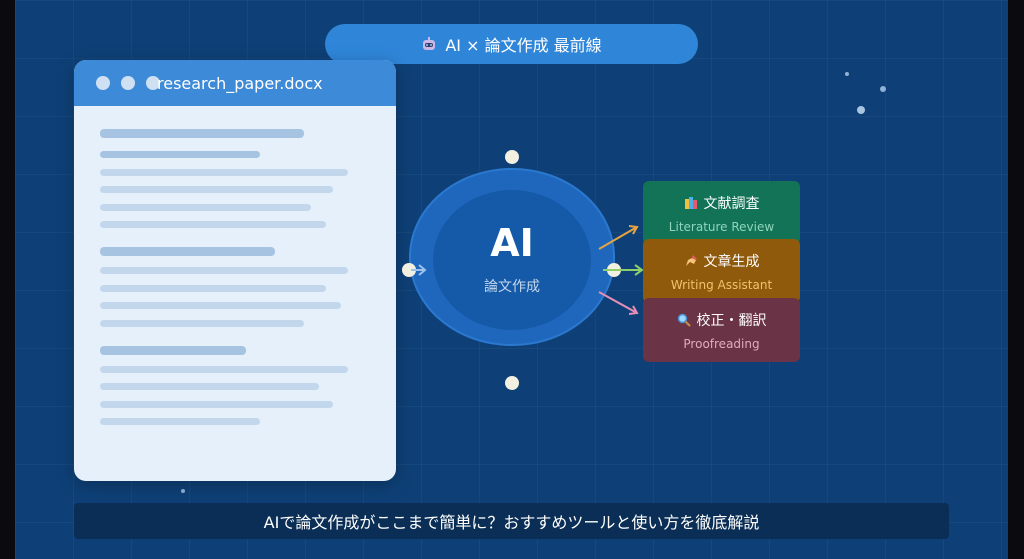 Image resolution: width=1024 pixels, height=559 pixels. I want to click on caption-bar: AIで論文作成がここまで簡単に？おすすめツールと使い方を徹底解説, so click(511, 521).